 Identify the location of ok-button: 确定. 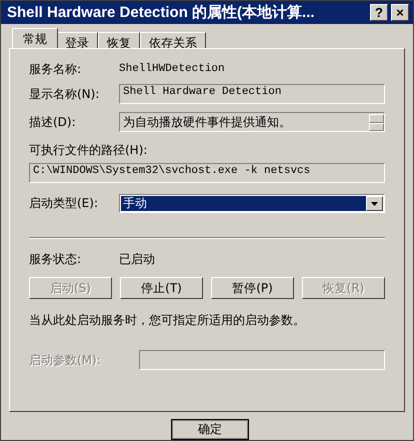
(210, 429).